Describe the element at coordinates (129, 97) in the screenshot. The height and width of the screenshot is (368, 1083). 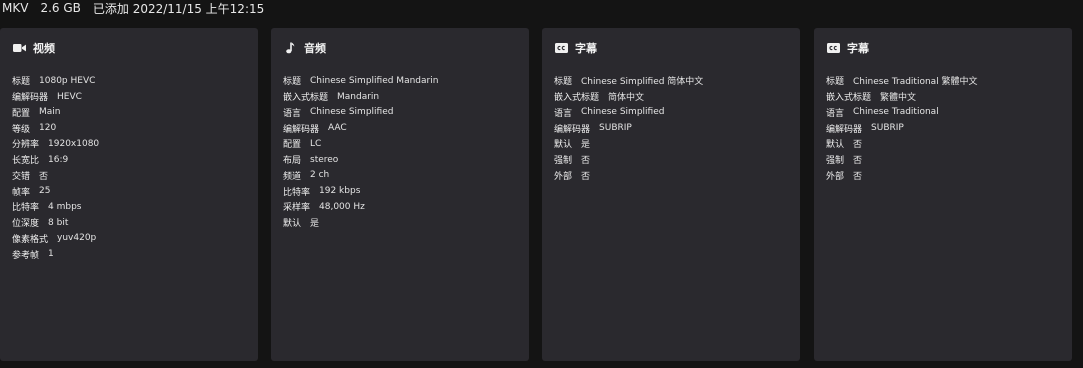
I see `property-row: 编解码器 HEVC` at that location.